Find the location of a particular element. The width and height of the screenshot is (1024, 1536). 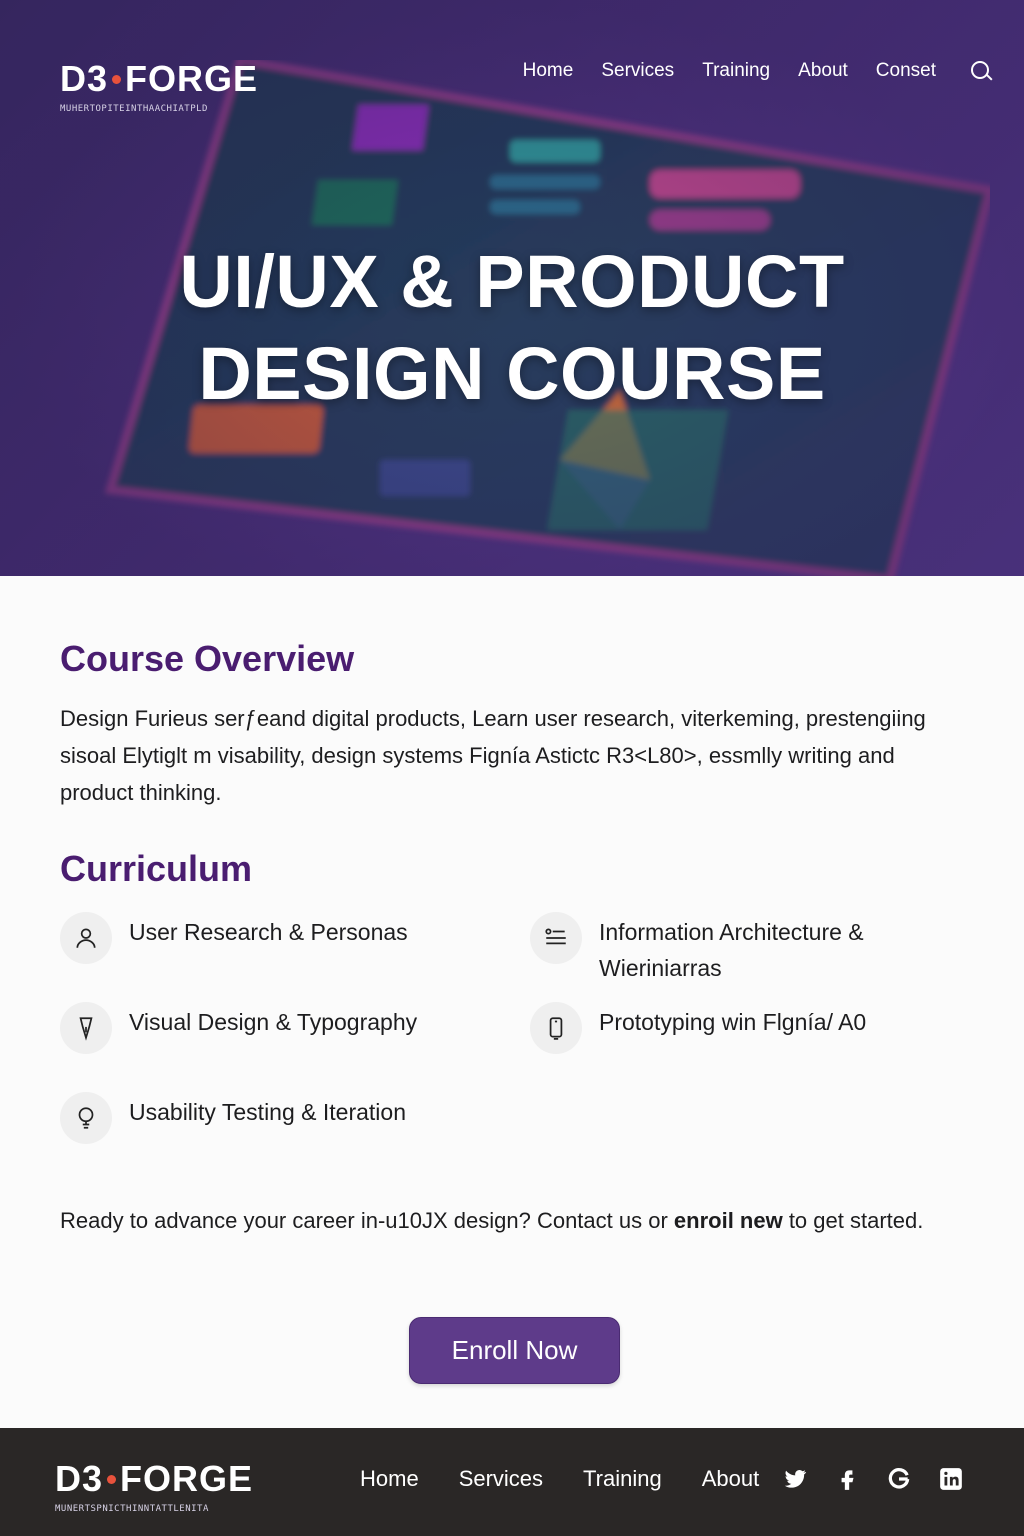

logo-text-right: FORGE is located at coordinates (192, 78).